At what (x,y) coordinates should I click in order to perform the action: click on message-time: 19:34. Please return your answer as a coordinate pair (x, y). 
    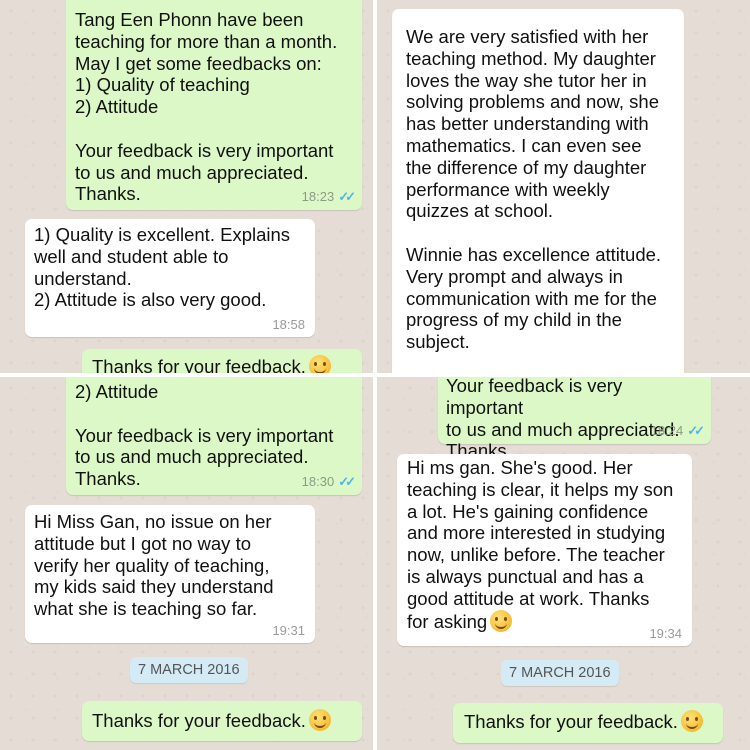
    Looking at the image, I should click on (665, 633).